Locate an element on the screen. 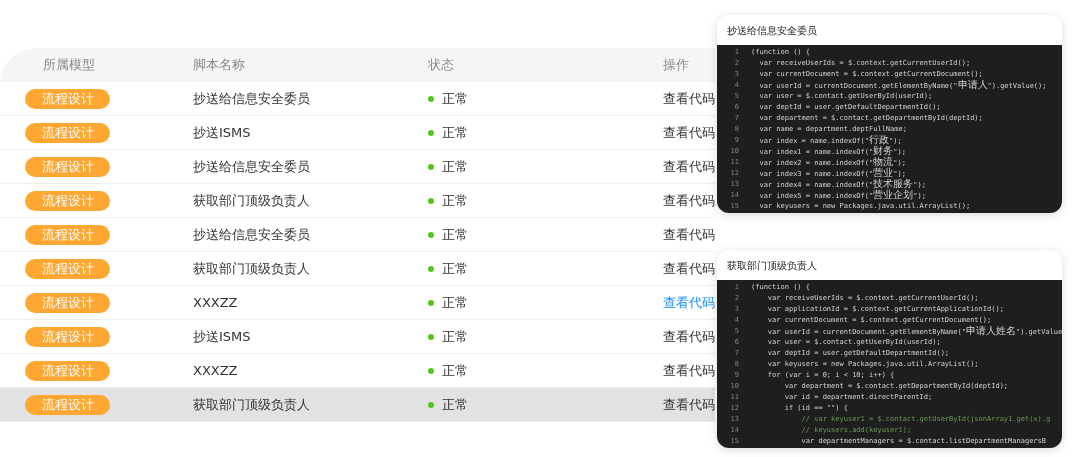 The height and width of the screenshot is (457, 1080). popup-title: 获取部门顶级负责人 is located at coordinates (772, 266).